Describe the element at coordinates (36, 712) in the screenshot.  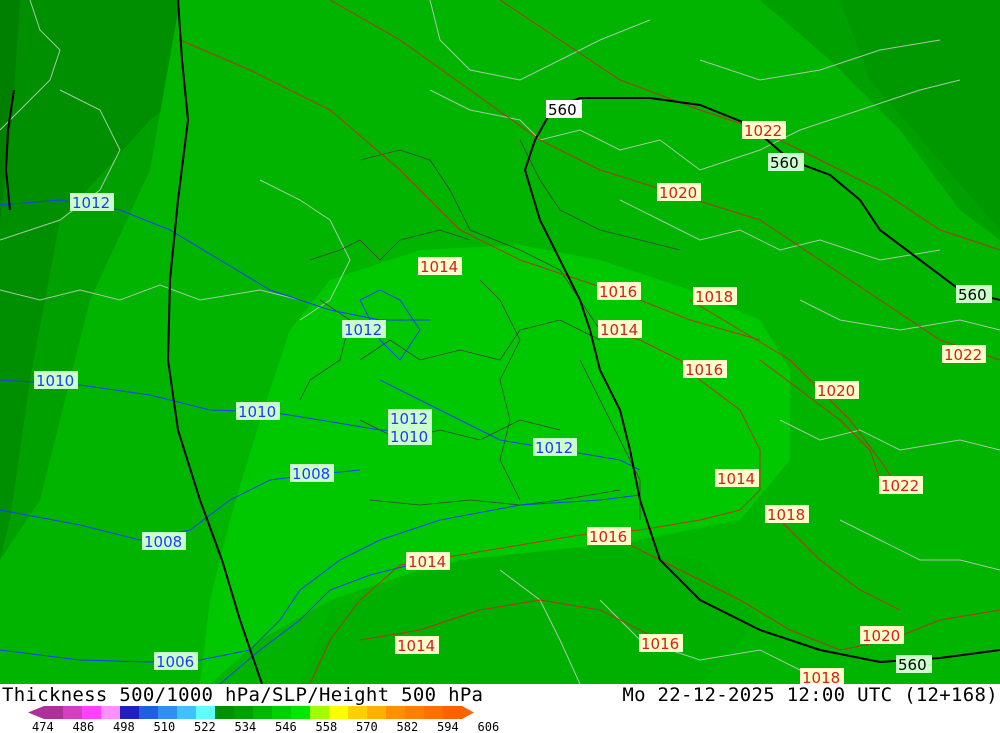
I see `legend-arrow-left` at that location.